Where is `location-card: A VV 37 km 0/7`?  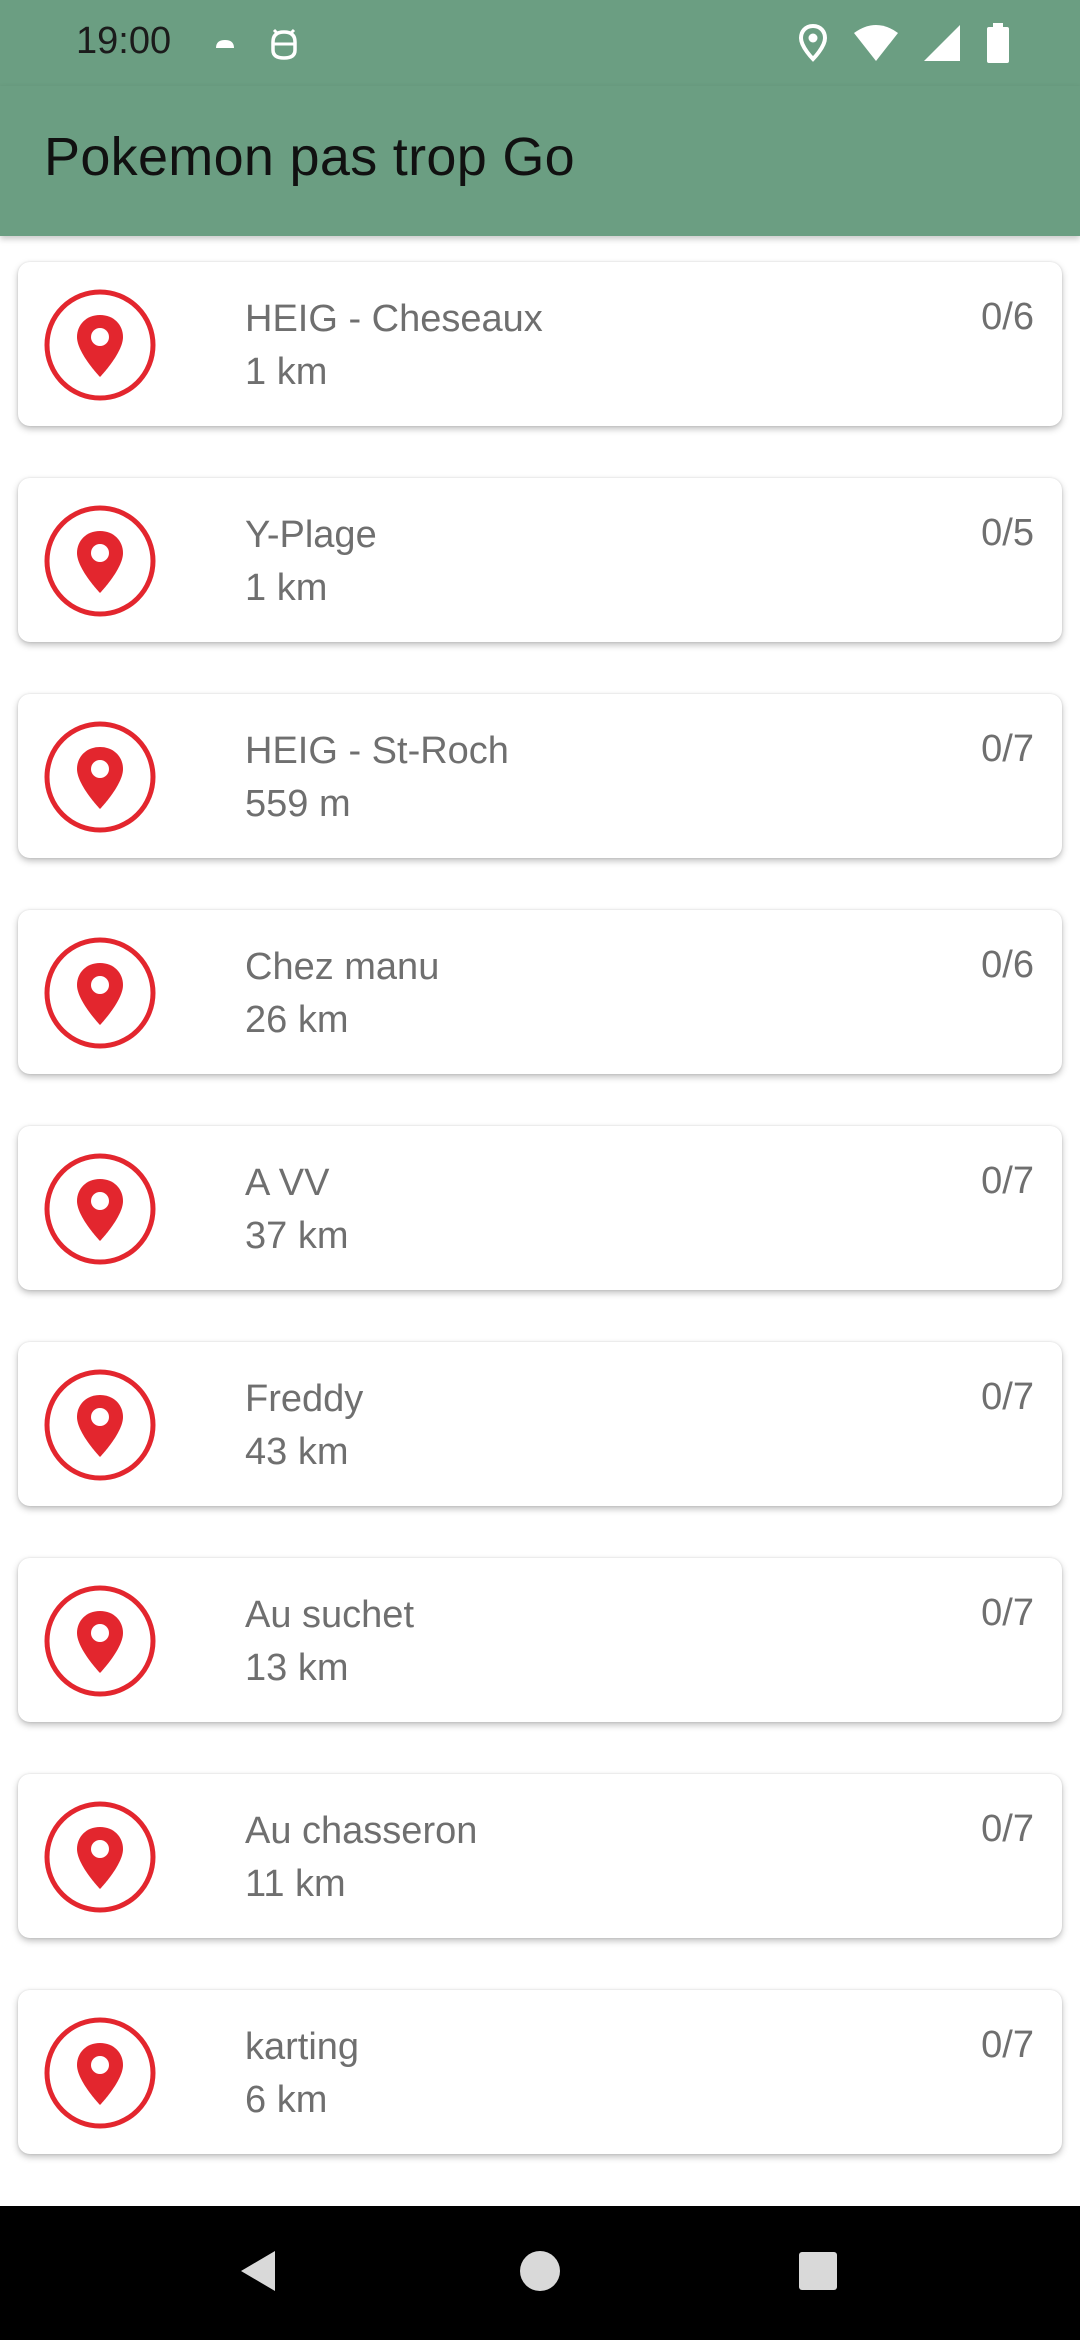
location-card: A VV 37 km 0/7 is located at coordinates (540, 1208).